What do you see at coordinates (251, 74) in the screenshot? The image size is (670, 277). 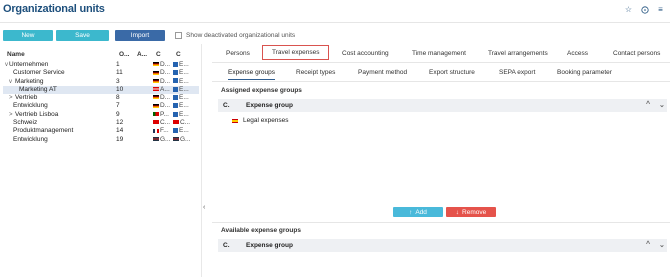 I see `subtab-expense-groups: Expense groups` at bounding box center [251, 74].